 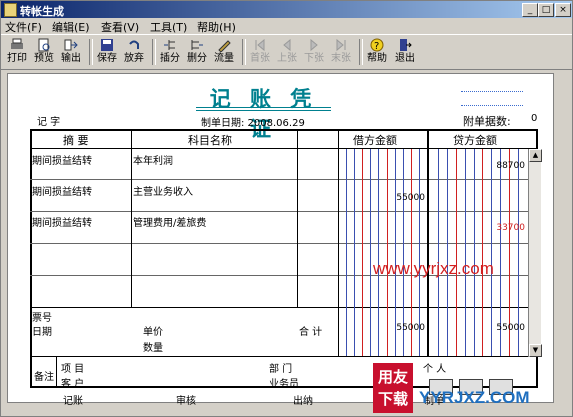 What do you see at coordinates (107, 45) in the screenshot?
I see `save-icon` at bounding box center [107, 45].